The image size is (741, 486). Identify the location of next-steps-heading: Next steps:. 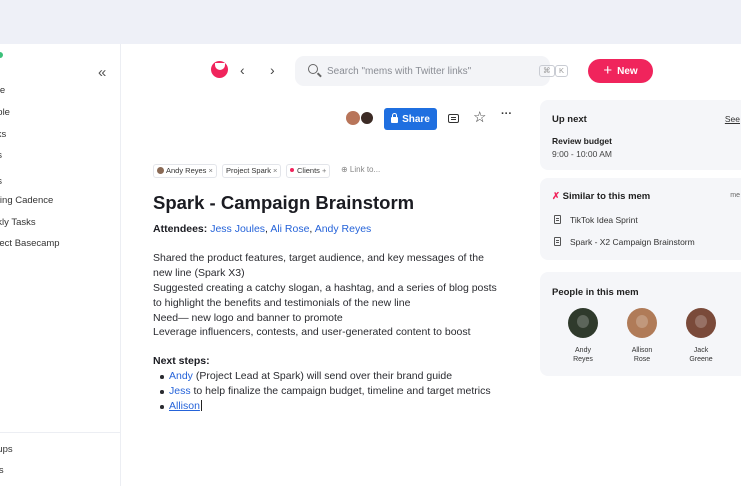
(181, 361).